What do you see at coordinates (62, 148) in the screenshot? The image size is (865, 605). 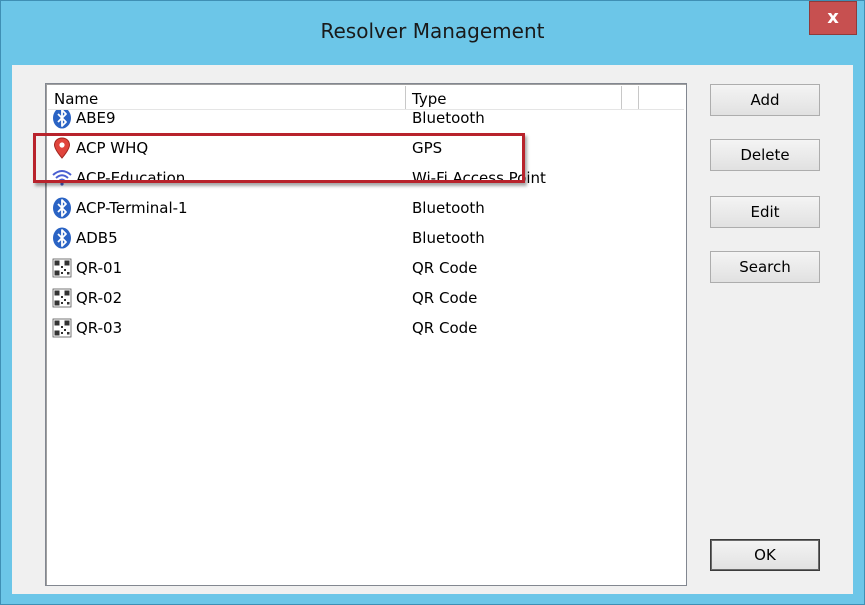 I see `map-pin-icon` at bounding box center [62, 148].